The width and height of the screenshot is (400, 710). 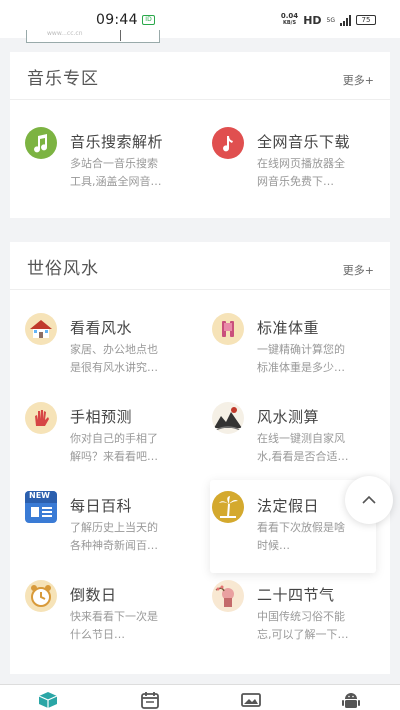 What do you see at coordinates (114, 349) in the screenshot?
I see `item-desc-line: 家居、办公地点也` at bounding box center [114, 349].